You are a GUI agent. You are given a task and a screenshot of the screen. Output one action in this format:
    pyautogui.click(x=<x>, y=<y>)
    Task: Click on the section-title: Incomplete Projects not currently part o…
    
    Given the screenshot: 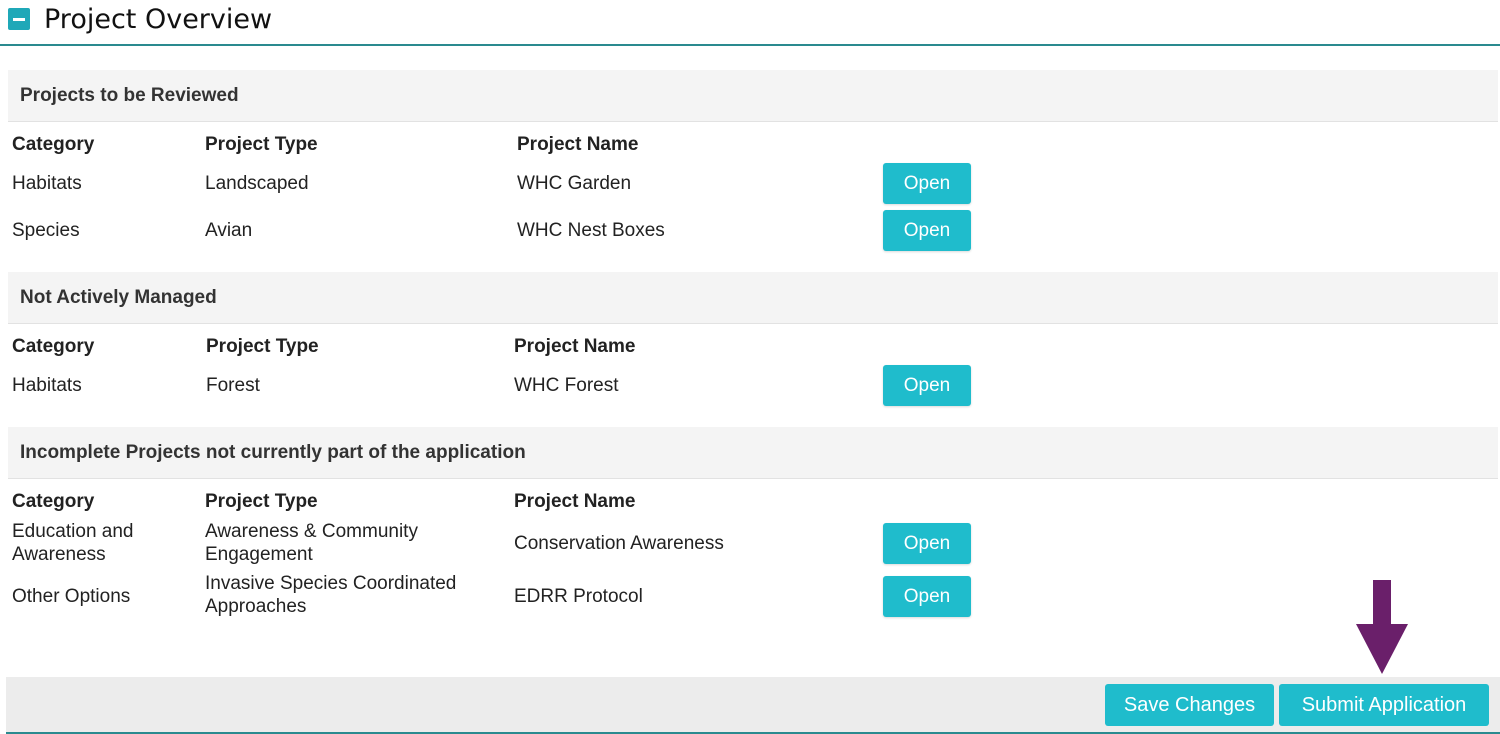 What is the action you would take?
    pyautogui.click(x=273, y=452)
    